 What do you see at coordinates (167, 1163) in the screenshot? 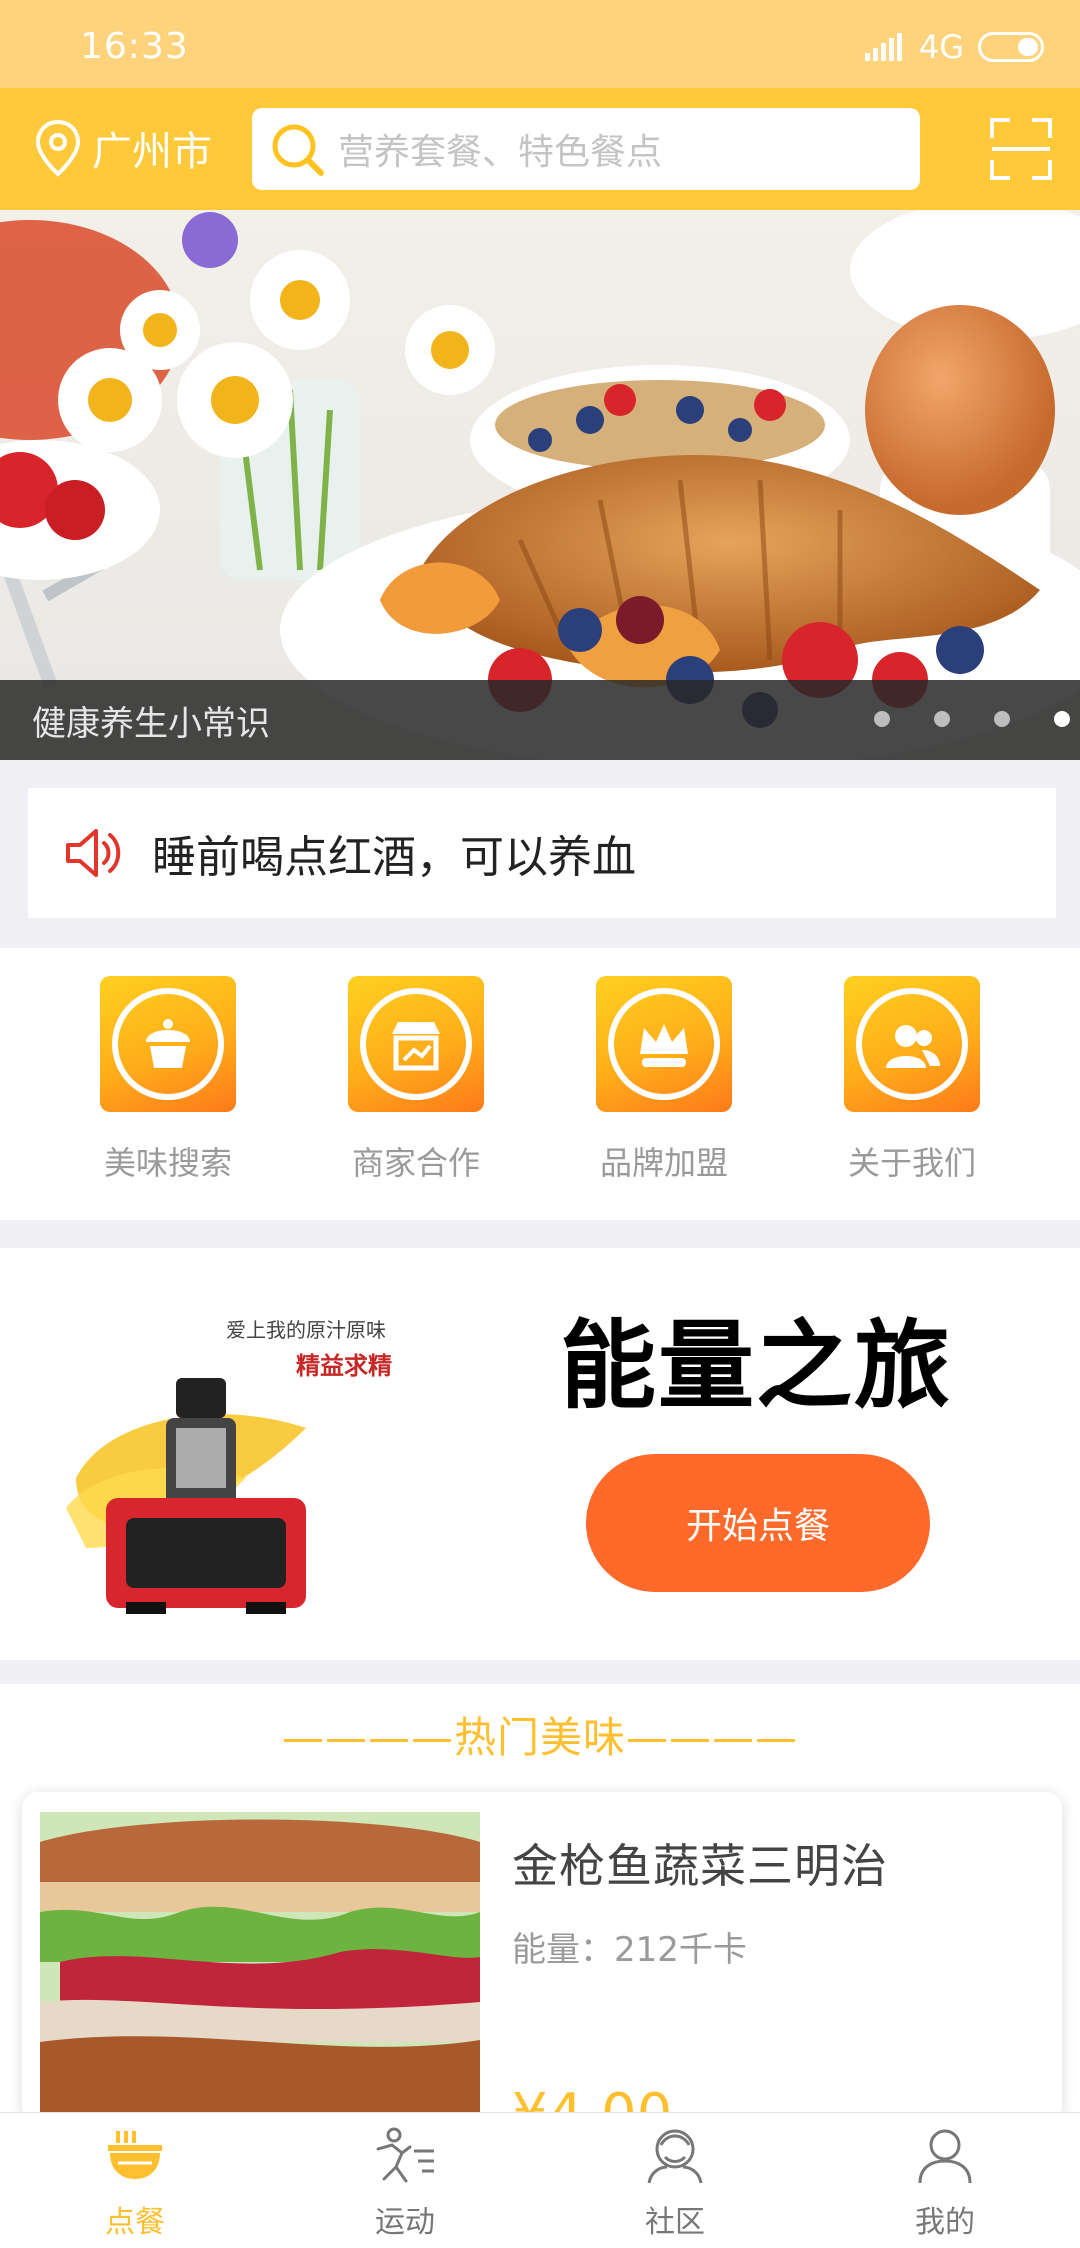
I see `shortcut-label: 美味搜索` at bounding box center [167, 1163].